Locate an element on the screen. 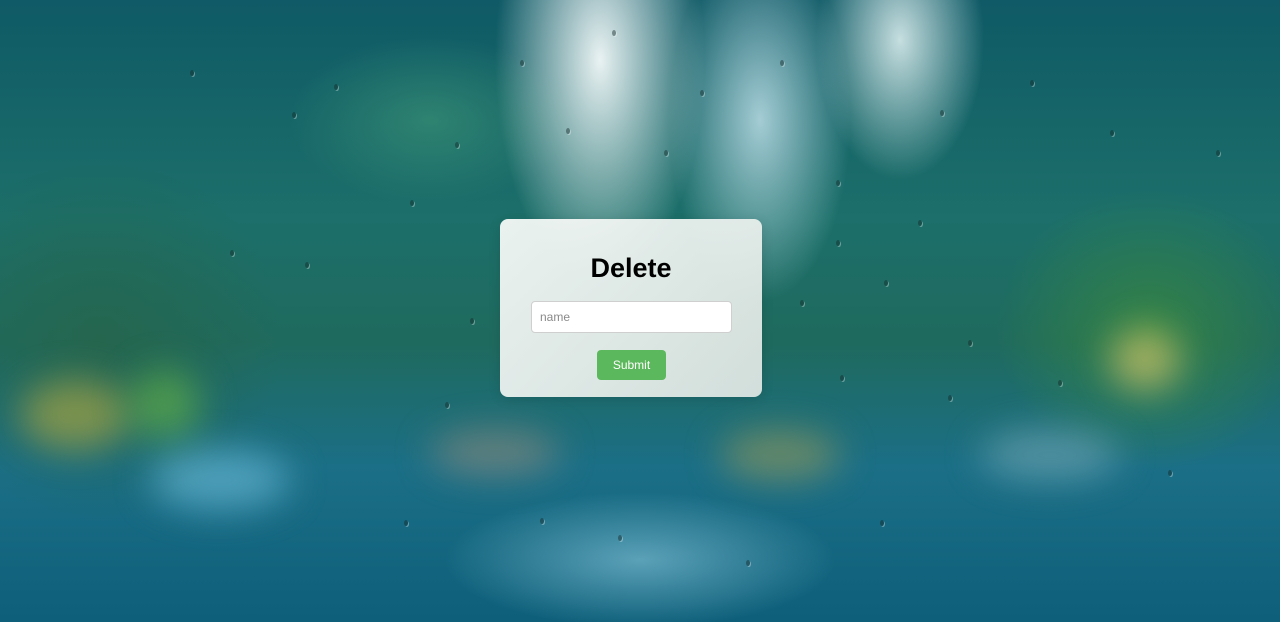 Image resolution: width=1280 pixels, height=622 pixels. form-title: Delete is located at coordinates (631, 268).